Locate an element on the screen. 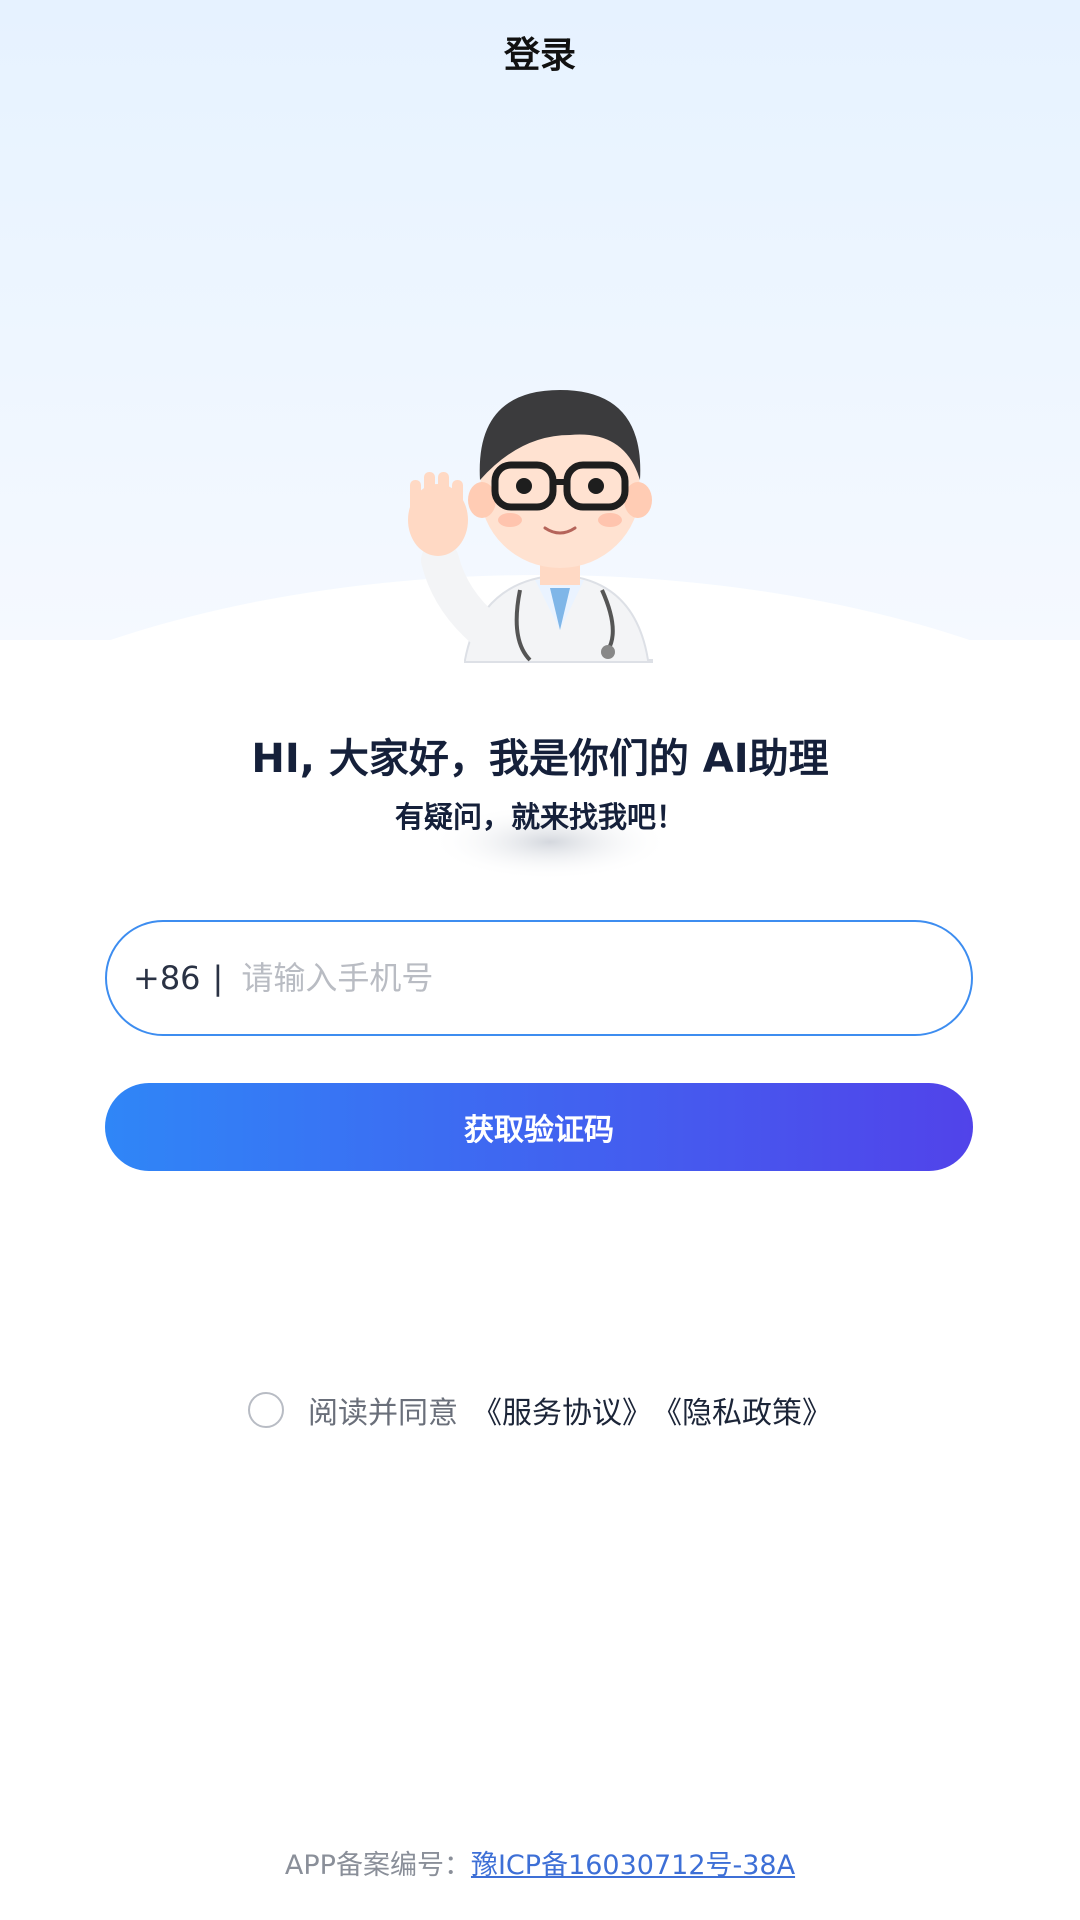 This screenshot has width=1080, height=1920. phone-input is located at coordinates (541, 978).